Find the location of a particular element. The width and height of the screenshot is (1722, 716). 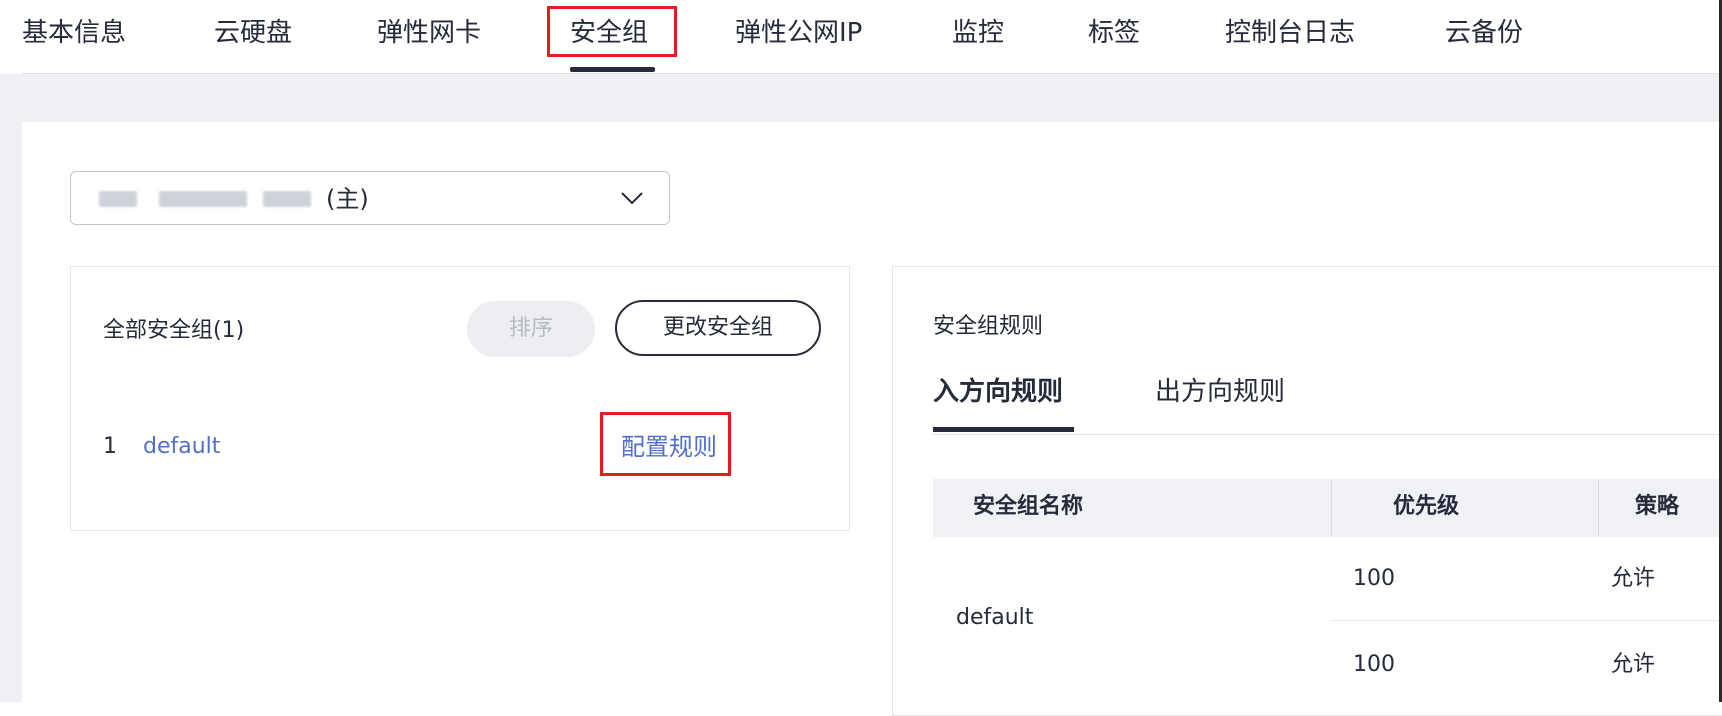

change-security-group-button: 更改安全组 is located at coordinates (718, 328).